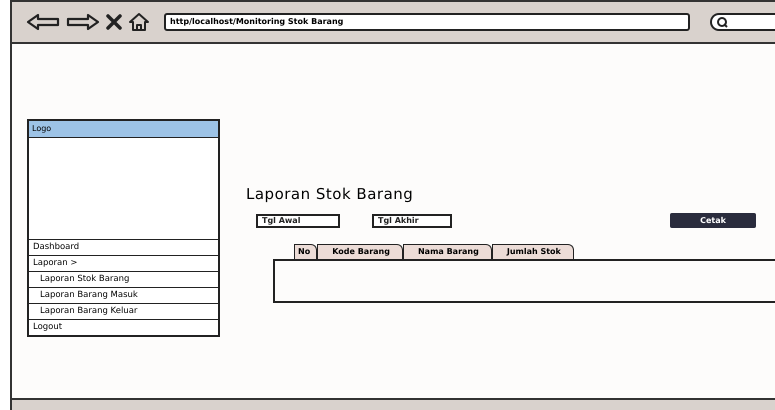 The width and height of the screenshot is (775, 410). I want to click on logo-label: Logo, so click(123, 129).